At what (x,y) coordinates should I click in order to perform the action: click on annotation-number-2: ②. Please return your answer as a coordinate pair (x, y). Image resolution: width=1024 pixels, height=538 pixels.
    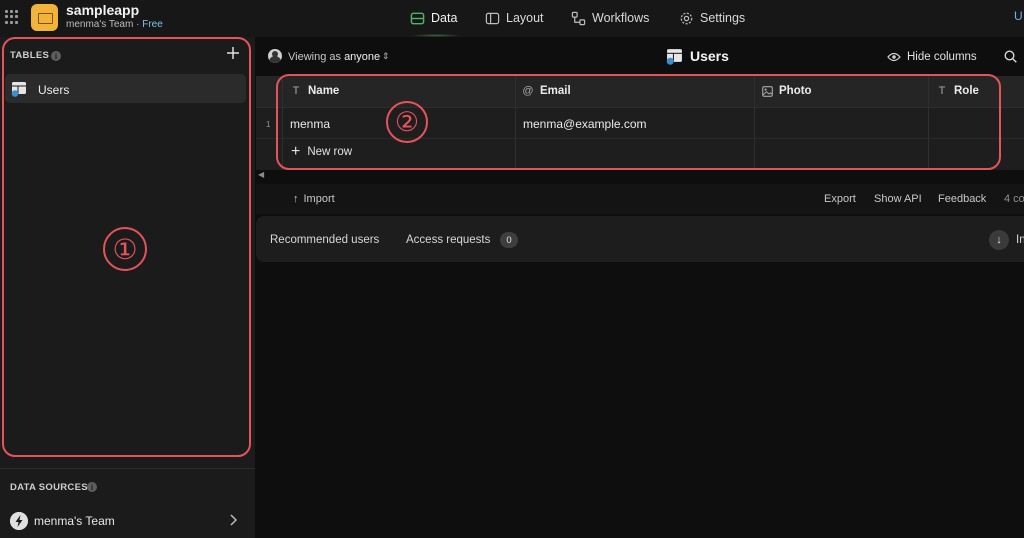
    Looking at the image, I should click on (407, 122).